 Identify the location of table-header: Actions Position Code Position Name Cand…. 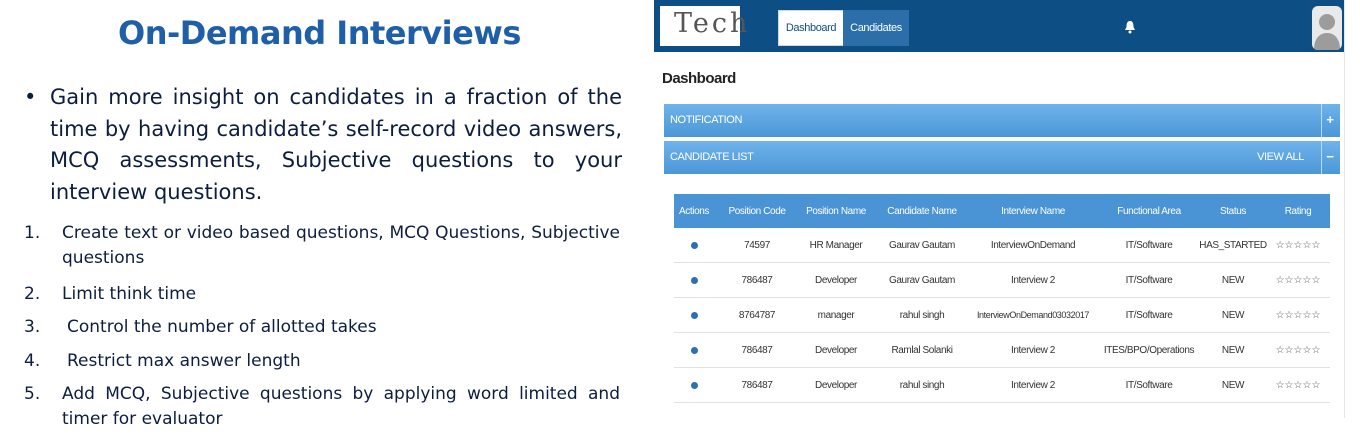
(1002, 211).